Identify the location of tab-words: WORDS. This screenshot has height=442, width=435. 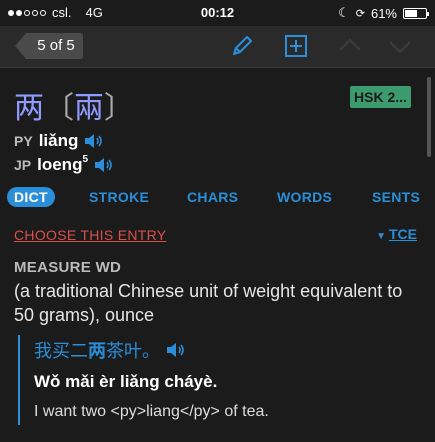
(304, 197).